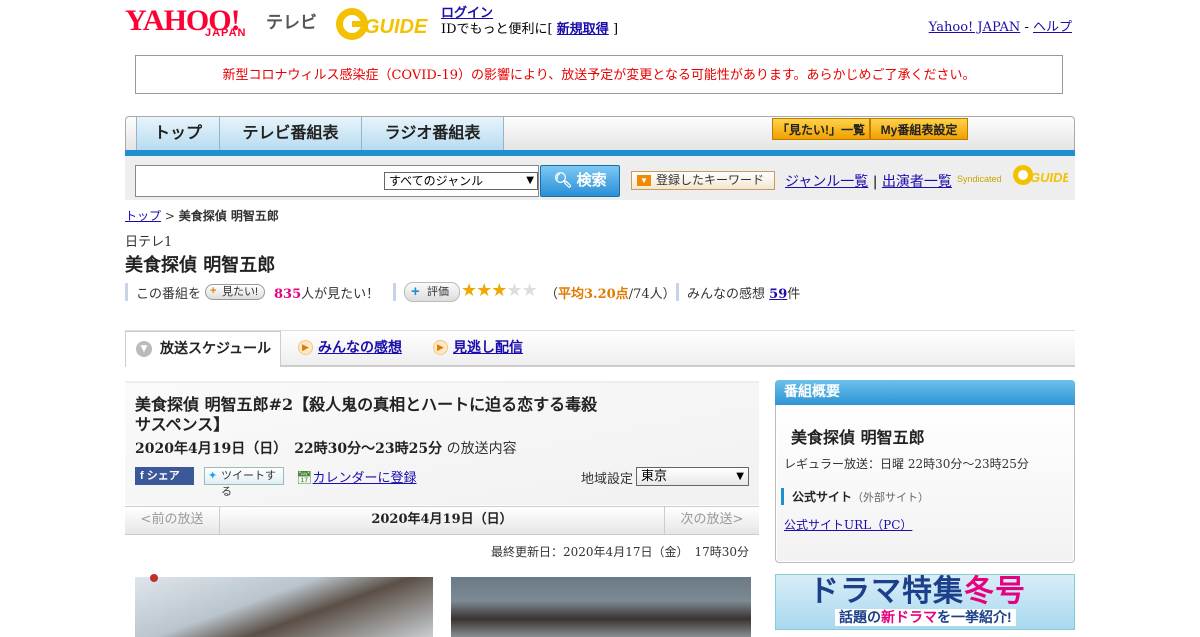 This screenshot has height=637, width=1200. What do you see at coordinates (365, 478) in the screenshot?
I see `calendar-register-link: カレンダーに登録` at bounding box center [365, 478].